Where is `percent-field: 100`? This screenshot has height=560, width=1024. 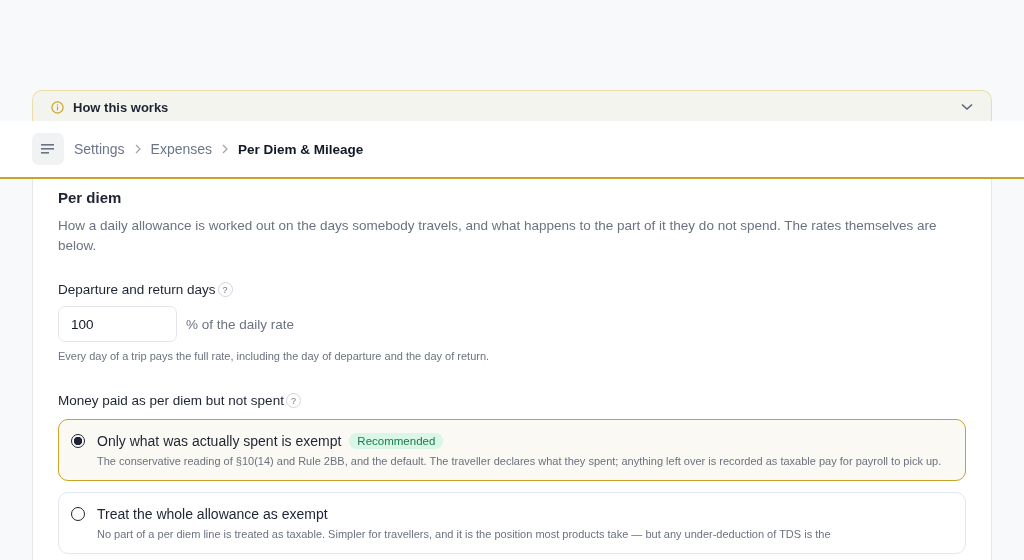
percent-field: 100 is located at coordinates (117, 324).